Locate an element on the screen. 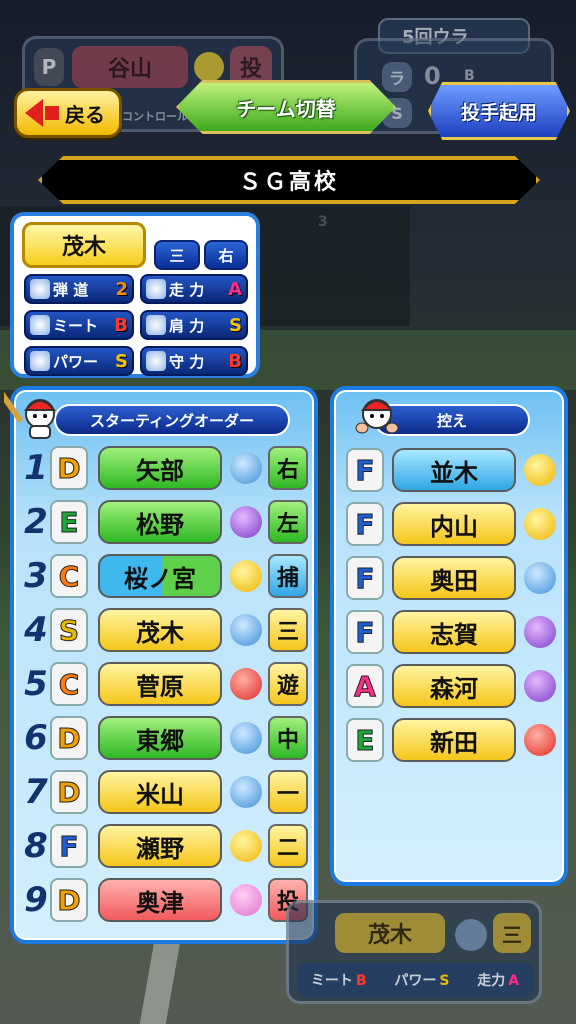 The image size is (576, 1024). stat-2: 走 力A is located at coordinates (194, 289).